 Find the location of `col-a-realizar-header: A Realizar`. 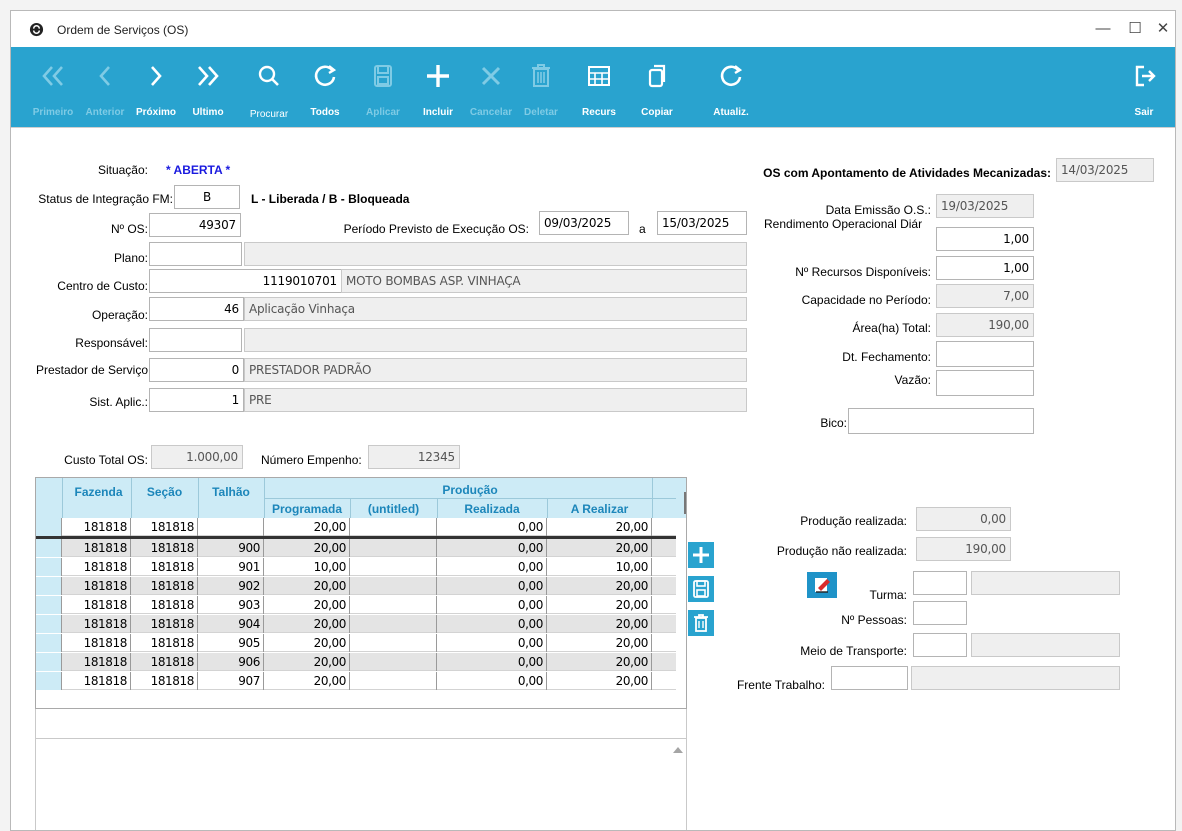

col-a-realizar-header: A Realizar is located at coordinates (599, 509).